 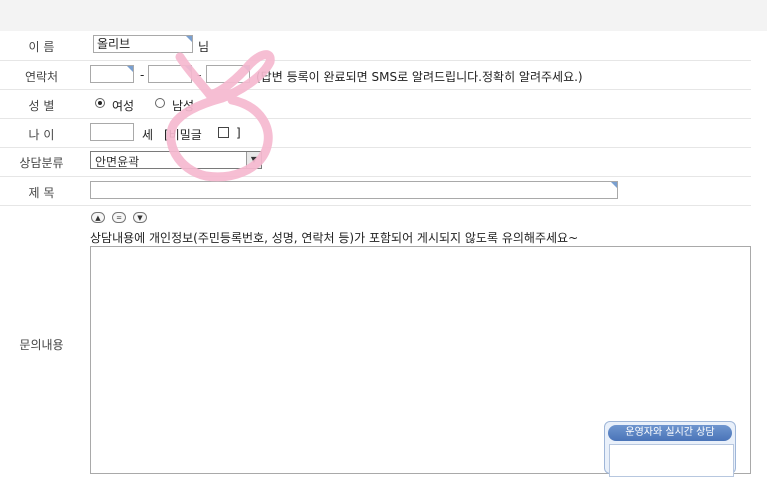 What do you see at coordinates (419, 77) in the screenshot?
I see `phone-notice: (답변 등록이 완료되면 SMS로 알려드립니다.정확히 알려주세요.)` at bounding box center [419, 77].